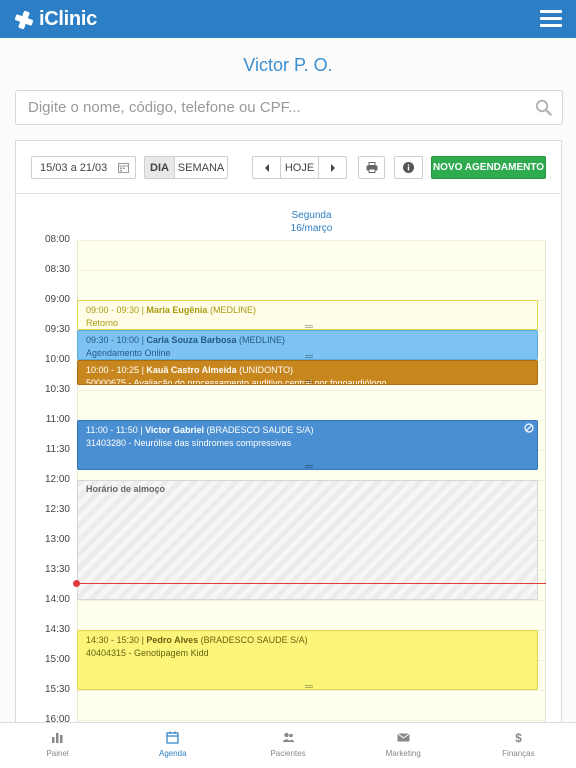  I want to click on appointment-insurance: (UNIDONTO), so click(266, 370).